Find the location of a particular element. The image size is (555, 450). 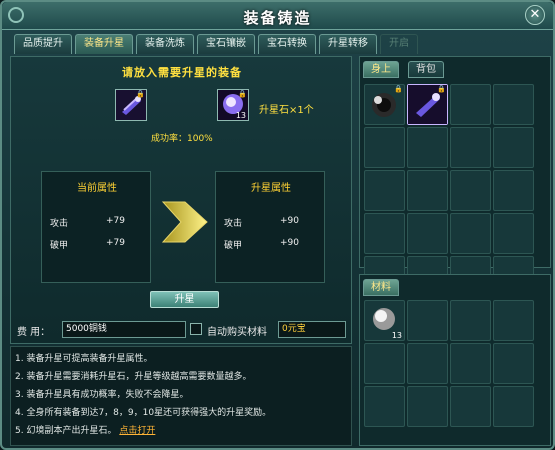

auto-buy-checkbox is located at coordinates (196, 329).